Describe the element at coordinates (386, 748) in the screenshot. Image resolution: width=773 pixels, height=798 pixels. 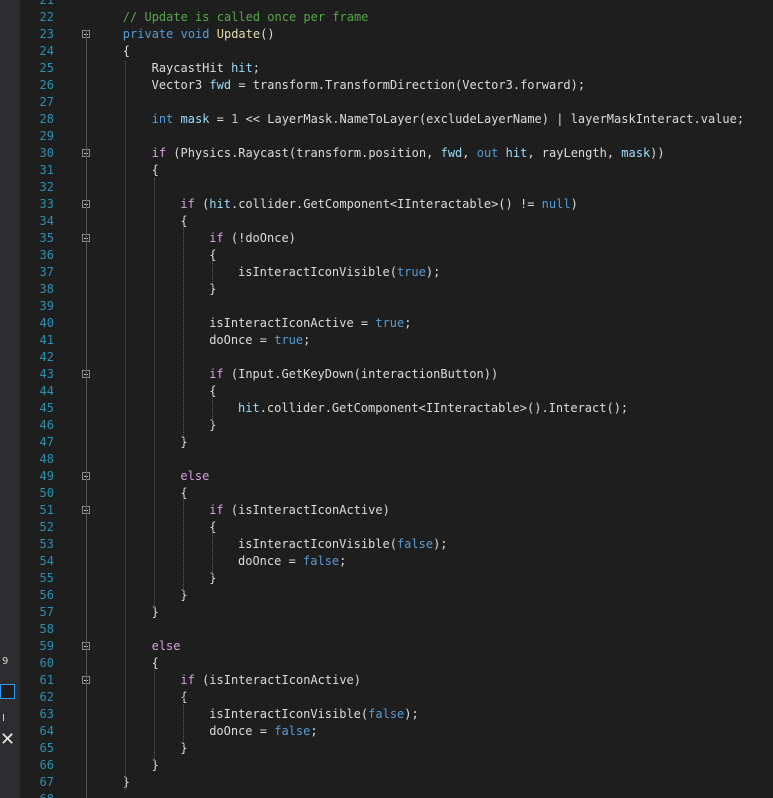
I see `code-line: 65}` at that location.